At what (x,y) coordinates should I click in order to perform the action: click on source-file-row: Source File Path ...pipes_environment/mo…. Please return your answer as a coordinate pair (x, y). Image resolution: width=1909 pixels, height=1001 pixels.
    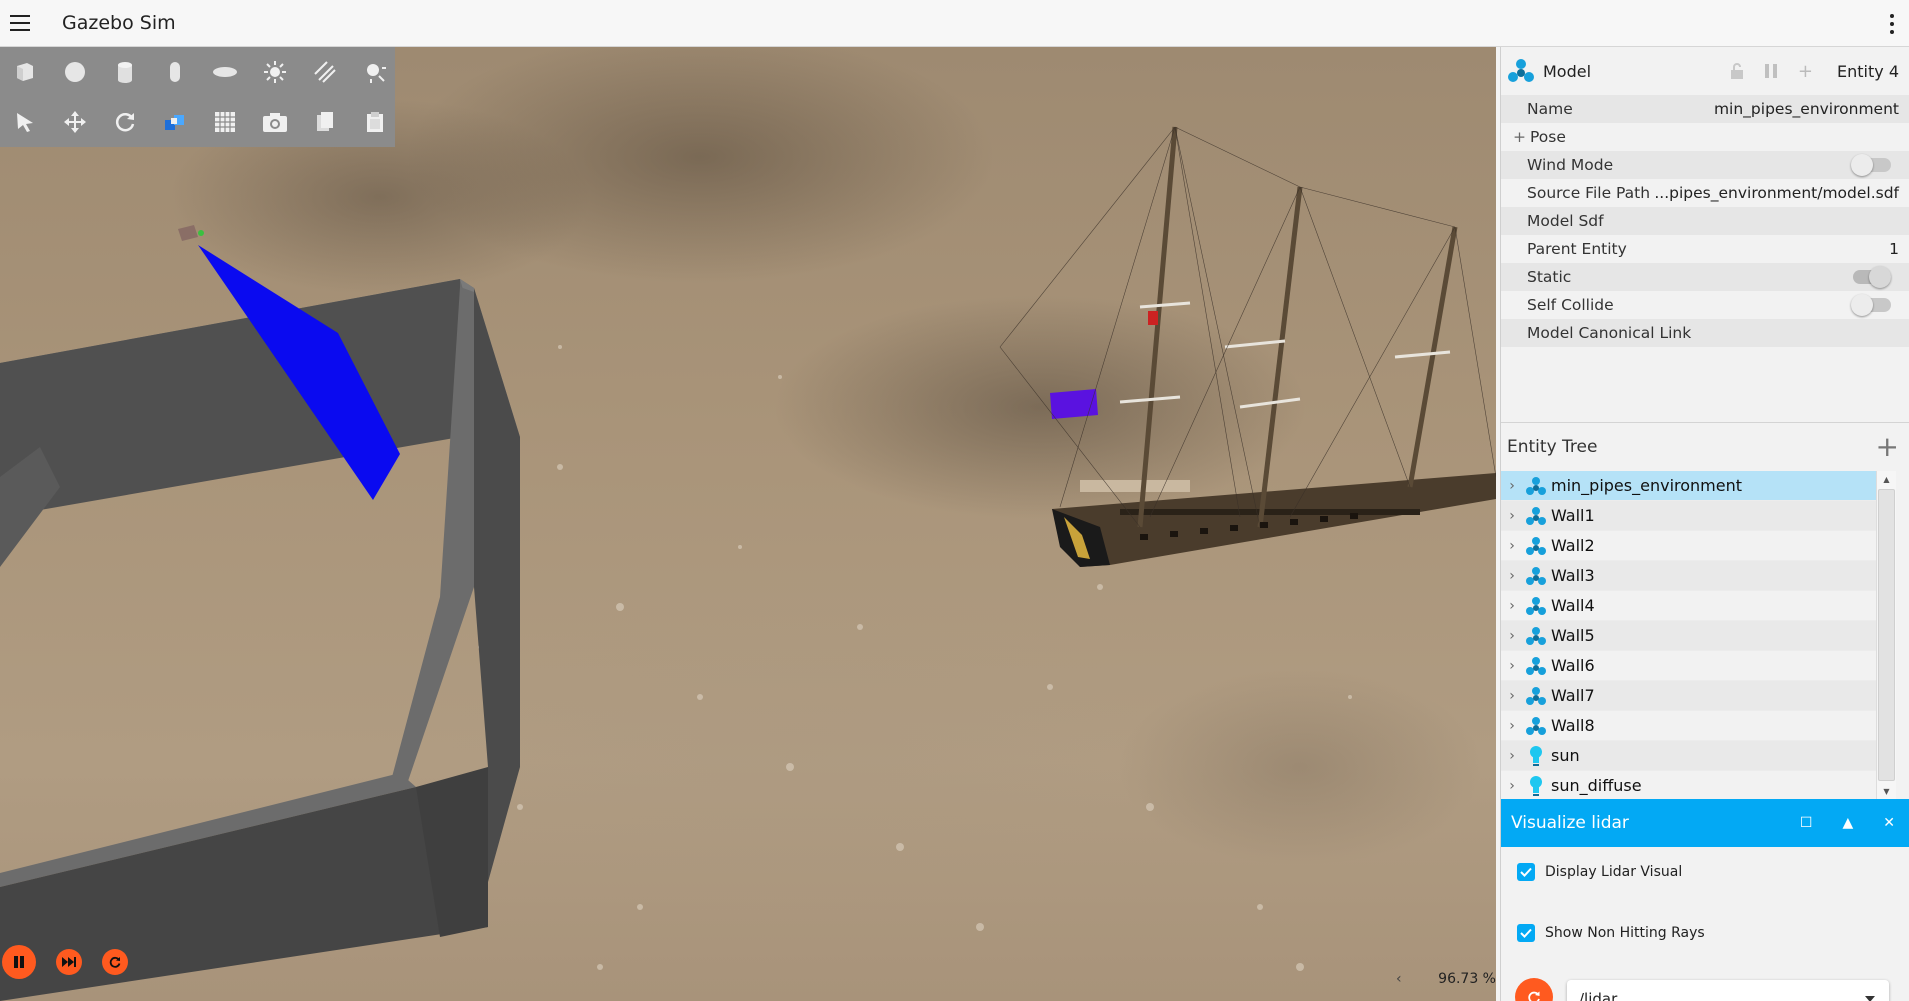
    Looking at the image, I should click on (1705, 193).